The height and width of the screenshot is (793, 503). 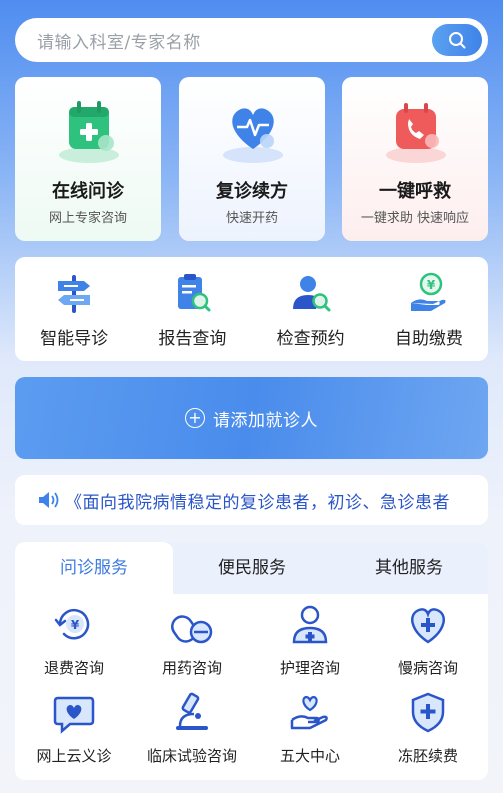 I want to click on medical-calendar-icon, so click(x=89, y=132).